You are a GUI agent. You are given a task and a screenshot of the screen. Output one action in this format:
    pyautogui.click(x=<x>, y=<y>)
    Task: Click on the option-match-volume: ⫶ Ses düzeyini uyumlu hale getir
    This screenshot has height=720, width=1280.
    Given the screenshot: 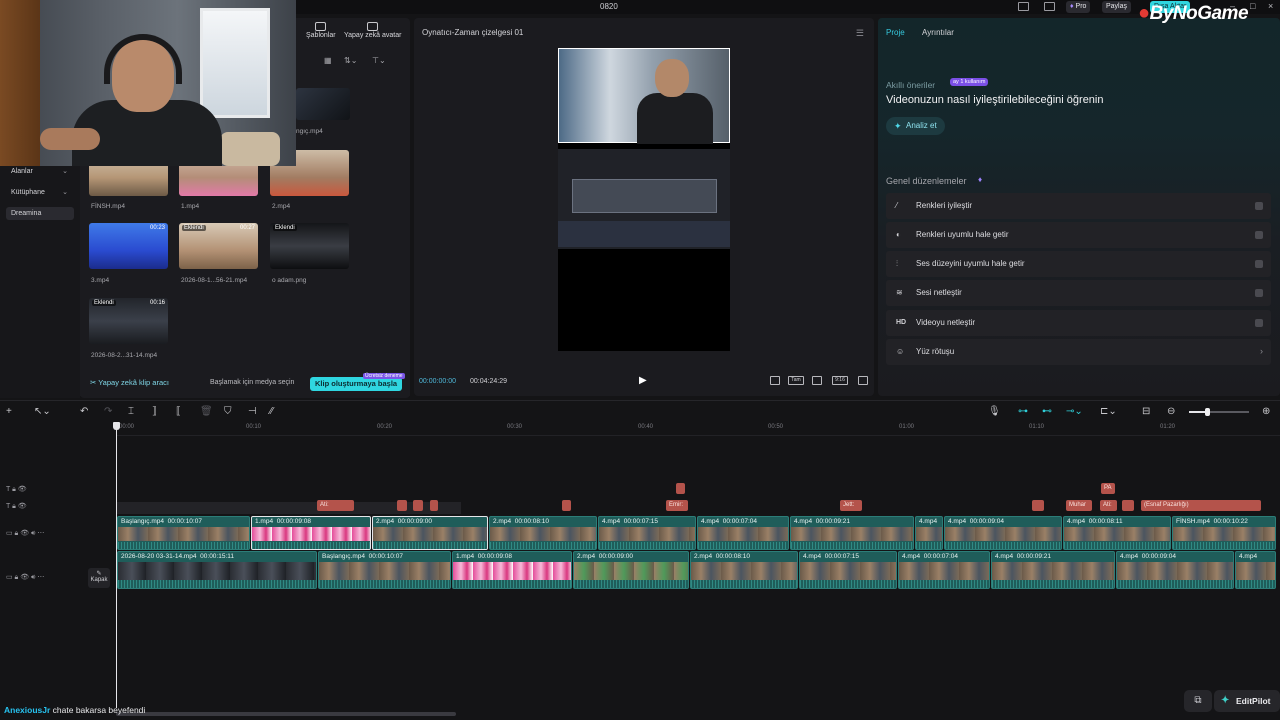 What is the action you would take?
    pyautogui.click(x=1078, y=264)
    